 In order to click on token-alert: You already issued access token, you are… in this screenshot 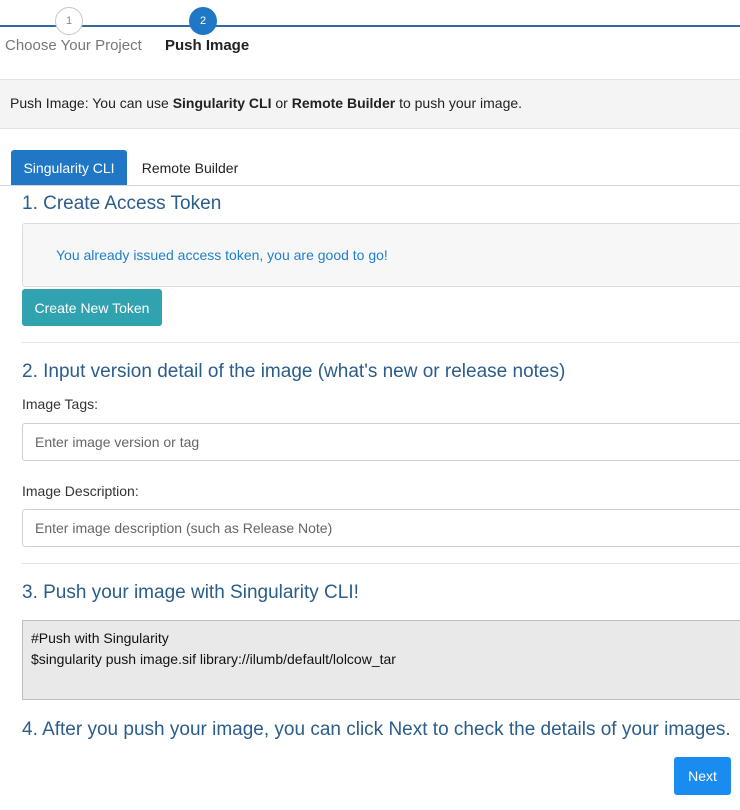, I will do `click(381, 255)`.